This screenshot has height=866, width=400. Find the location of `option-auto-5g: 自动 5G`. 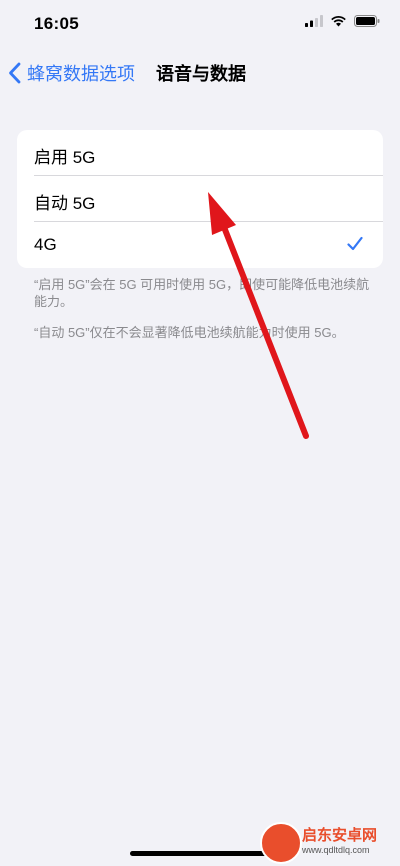

option-auto-5g: 自动 5G is located at coordinates (200, 199).